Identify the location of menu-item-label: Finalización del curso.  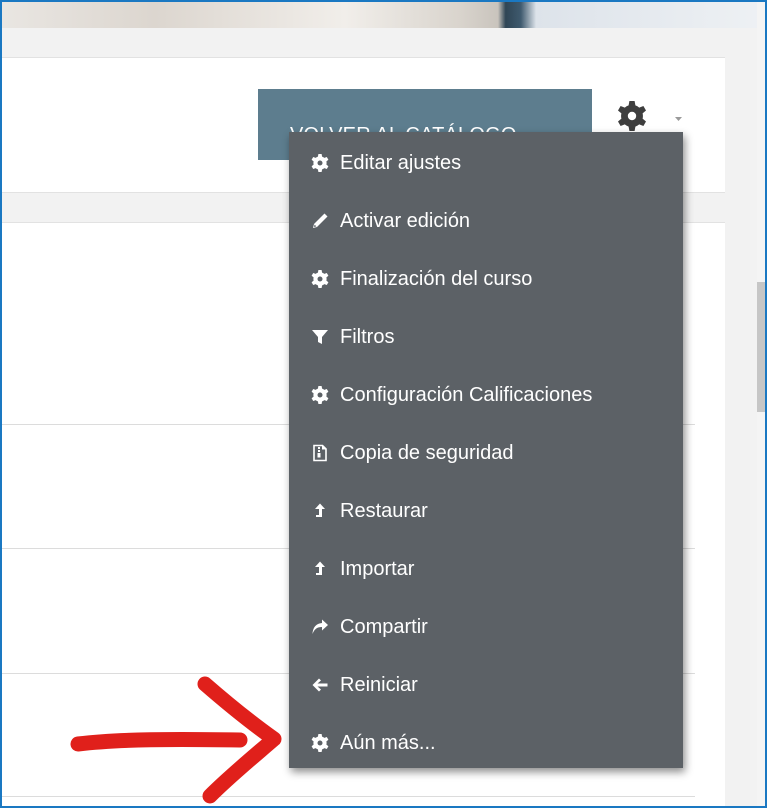
(436, 278).